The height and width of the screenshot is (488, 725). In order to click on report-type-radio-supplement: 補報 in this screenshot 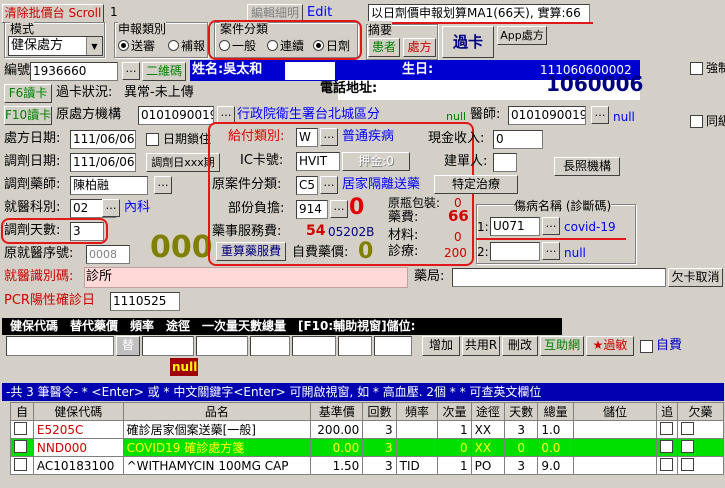, I will do `click(188, 46)`.